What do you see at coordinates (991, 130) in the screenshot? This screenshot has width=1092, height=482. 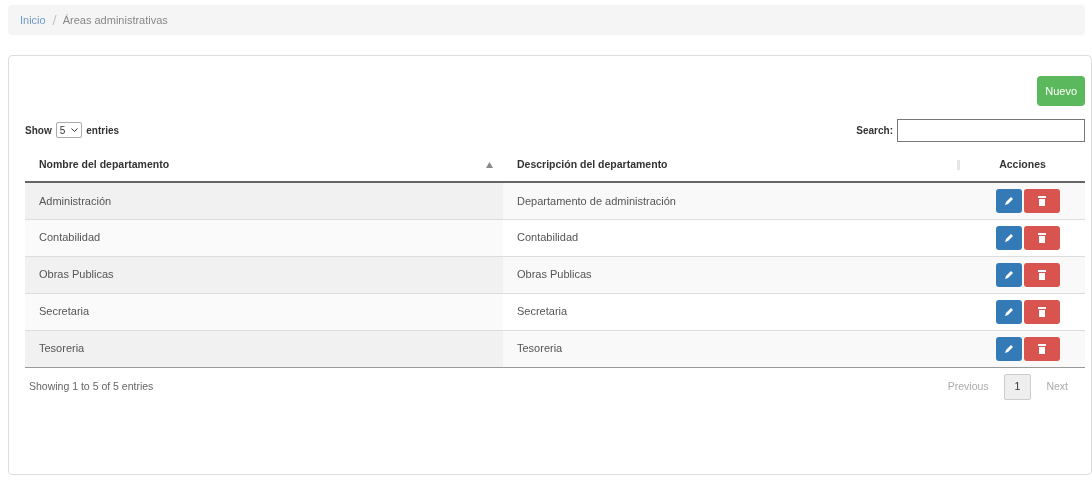 I see `search-field` at bounding box center [991, 130].